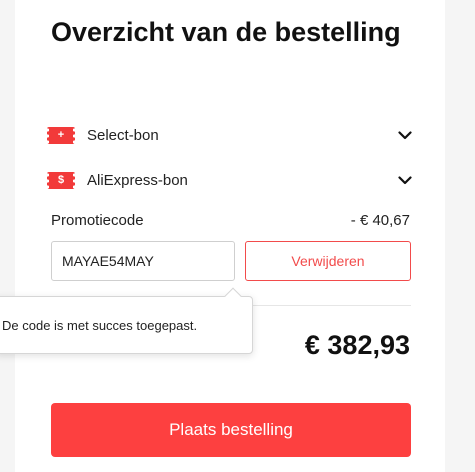 The image size is (475, 472). I want to click on ticket-plus-icon: +, so click(61, 135).